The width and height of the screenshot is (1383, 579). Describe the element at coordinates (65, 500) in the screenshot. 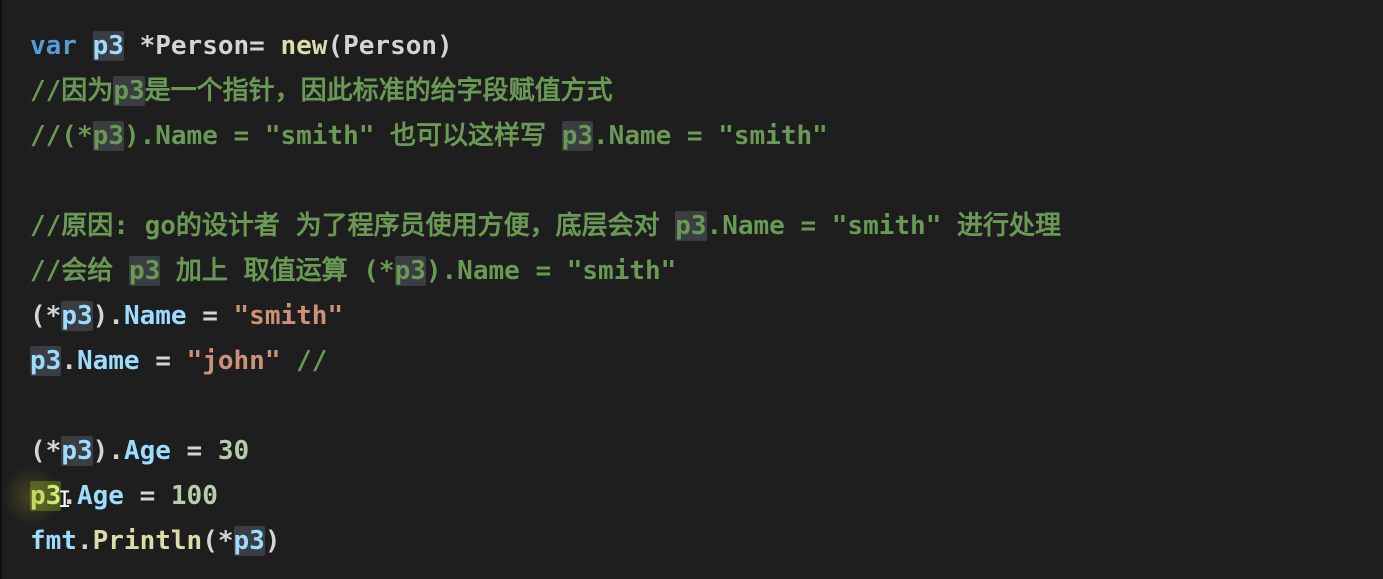

I see `text-ibeam-cursor-icon: I` at that location.